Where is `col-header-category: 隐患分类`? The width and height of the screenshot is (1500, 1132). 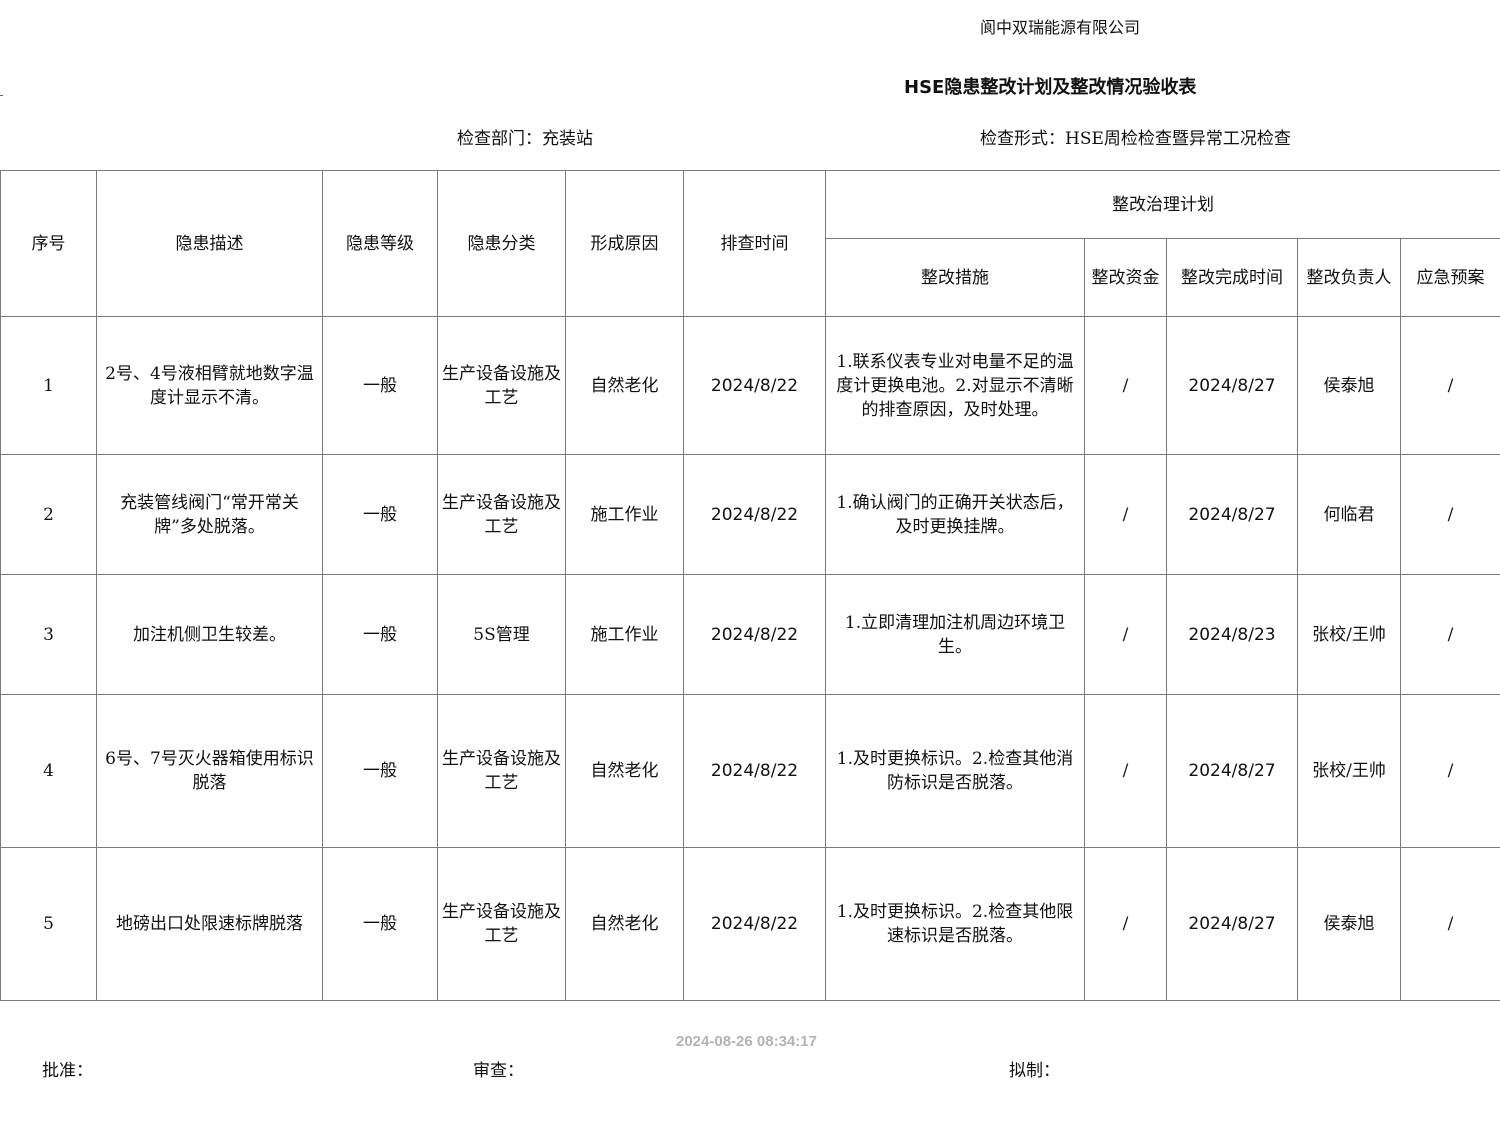
col-header-category: 隐患分类 is located at coordinates (501, 243).